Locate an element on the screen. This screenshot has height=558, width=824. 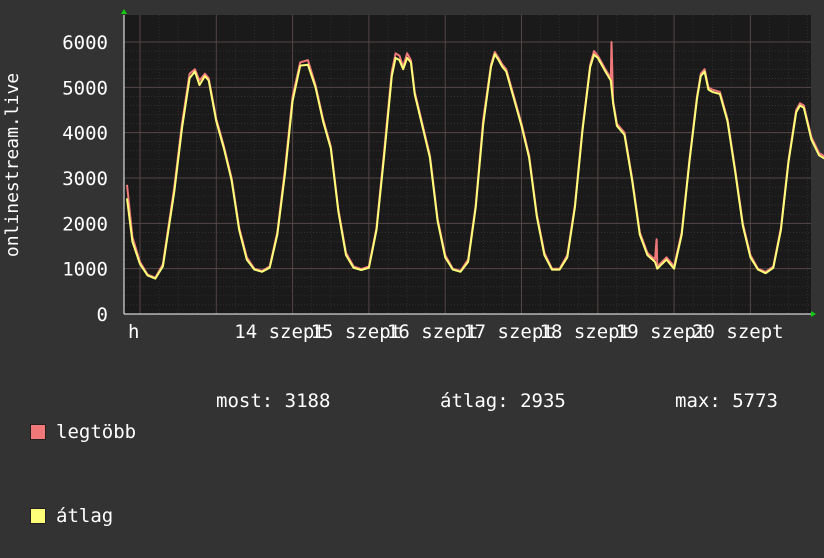
y-tick-label: 4000 is located at coordinates (85, 134).